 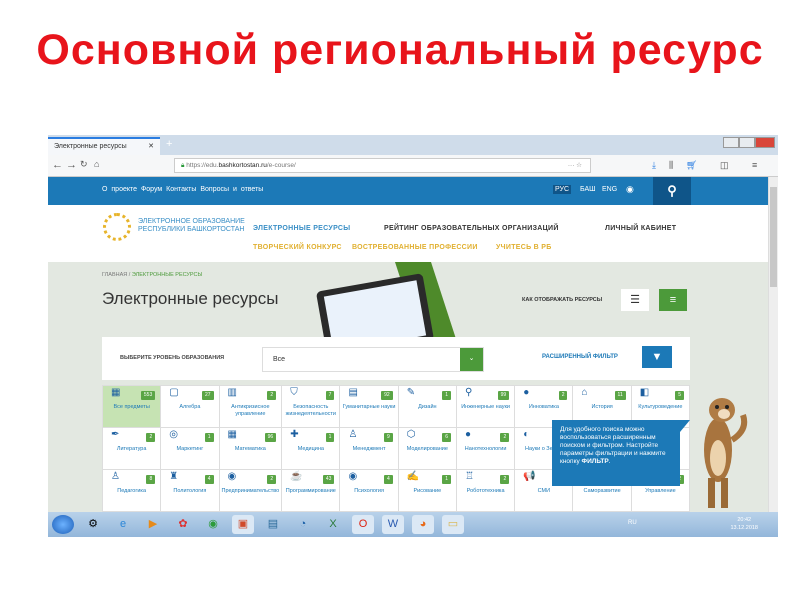 I want to click on word-icon: W, so click(x=393, y=524).